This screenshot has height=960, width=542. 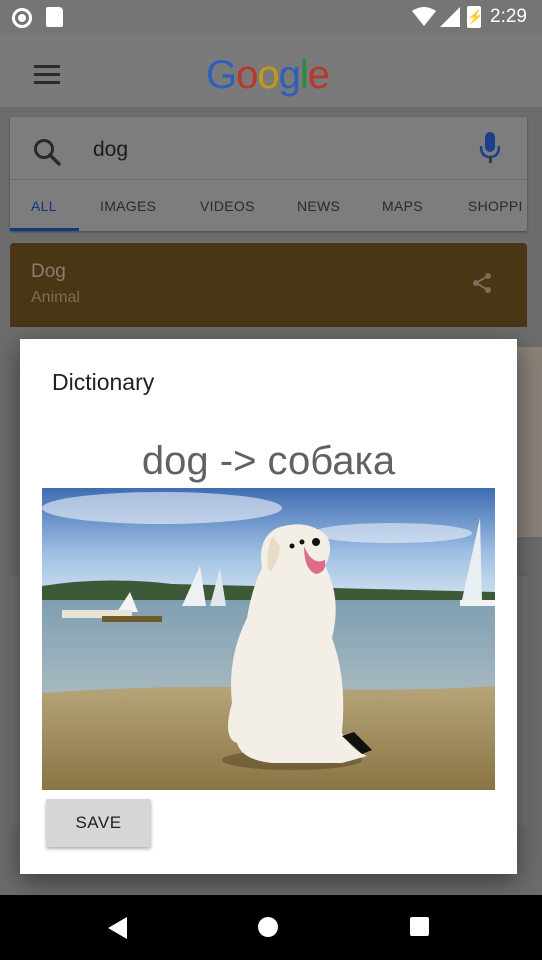 What do you see at coordinates (268, 461) in the screenshot?
I see `translation-text: dog -> собака` at bounding box center [268, 461].